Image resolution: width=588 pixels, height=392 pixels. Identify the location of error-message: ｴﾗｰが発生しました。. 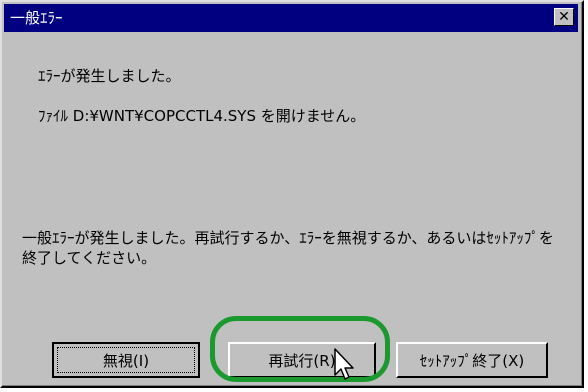
(109, 76).